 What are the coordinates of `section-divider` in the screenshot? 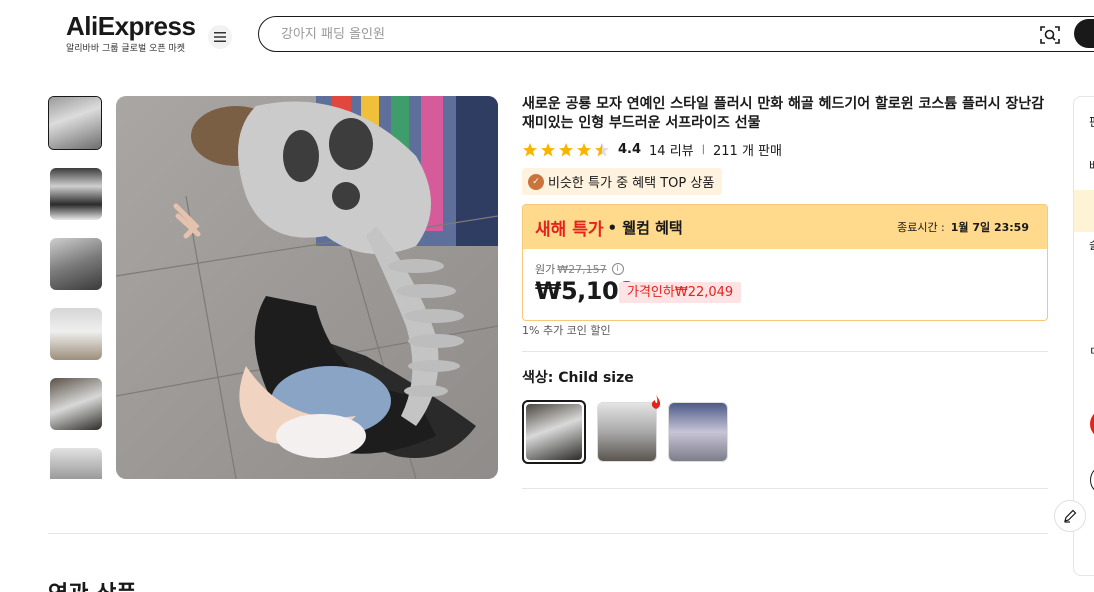 It's located at (548, 533).